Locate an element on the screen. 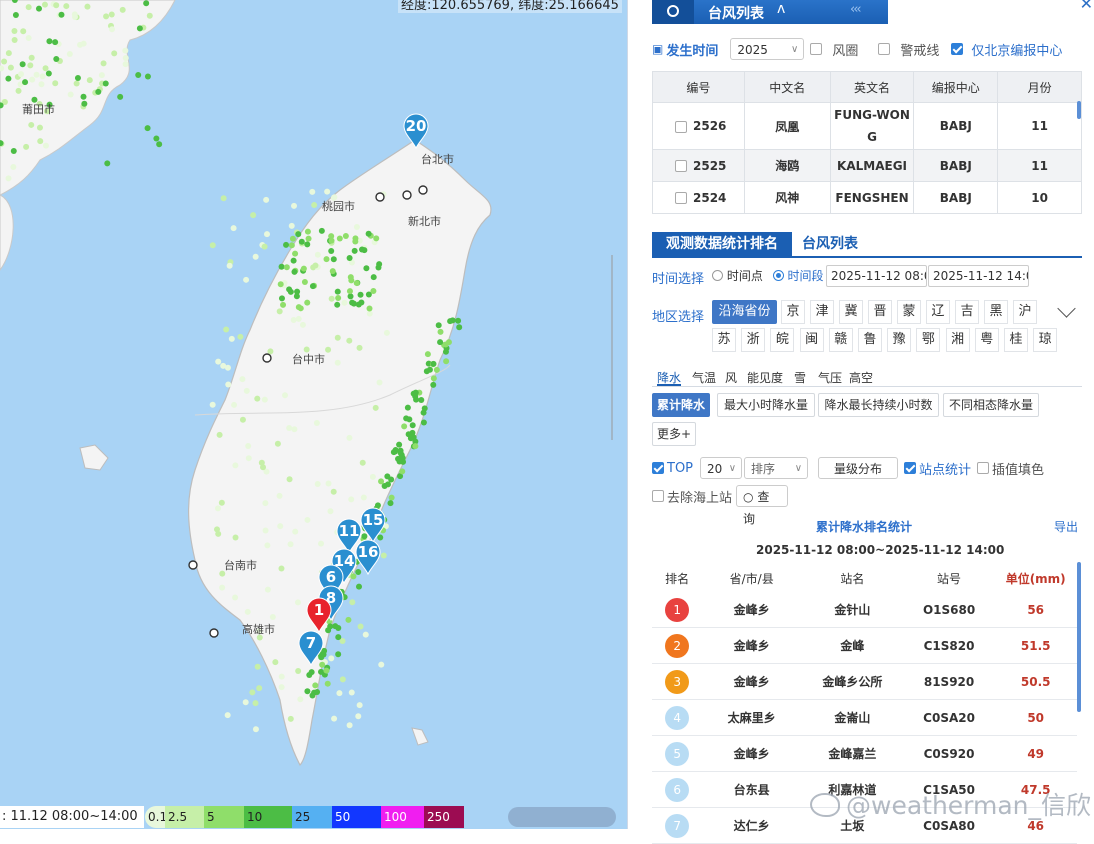 The width and height of the screenshot is (1094, 844). query-button: ○ 查询 is located at coordinates (762, 505).